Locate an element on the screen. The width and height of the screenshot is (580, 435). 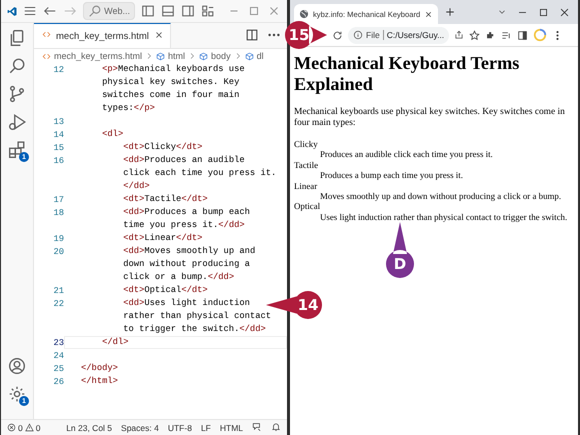
panel-layout-icon is located at coordinates (168, 11).